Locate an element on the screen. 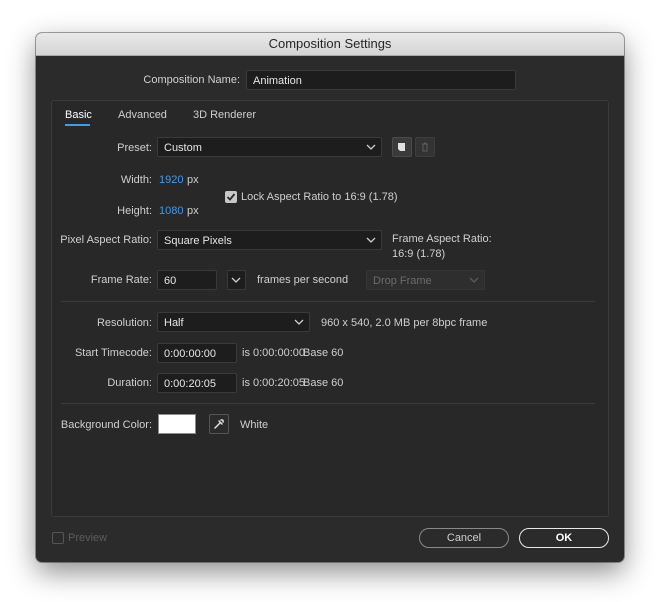 Image resolution: width=660 pixels, height=602 pixels. resolution-label: Resolution: is located at coordinates (124, 323).